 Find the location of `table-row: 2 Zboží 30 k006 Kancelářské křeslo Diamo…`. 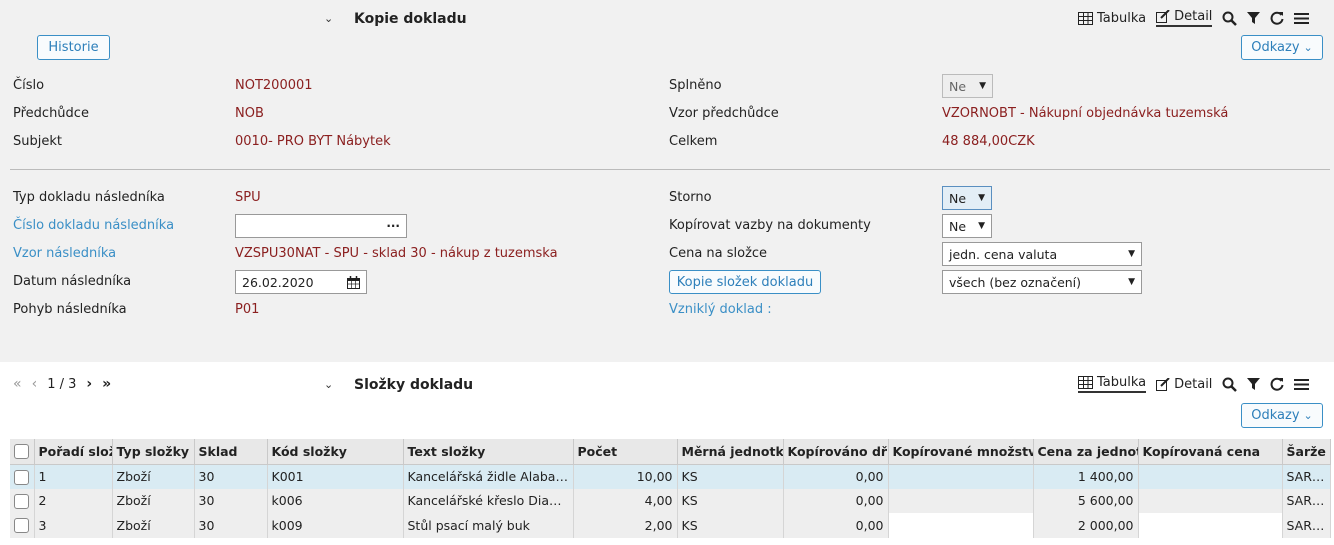

table-row: 2 Zboží 30 k006 Kancelářské křeslo Diamo… is located at coordinates (670, 500).